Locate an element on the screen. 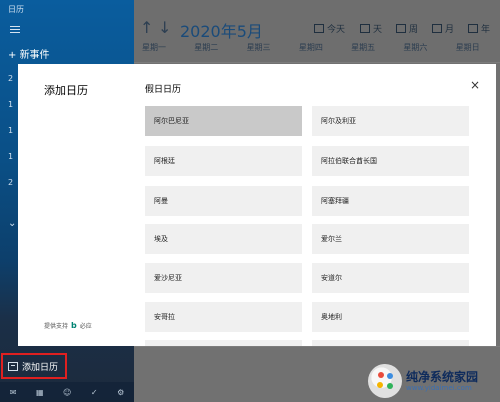  list-item: 埃及 is located at coordinates (223, 239).